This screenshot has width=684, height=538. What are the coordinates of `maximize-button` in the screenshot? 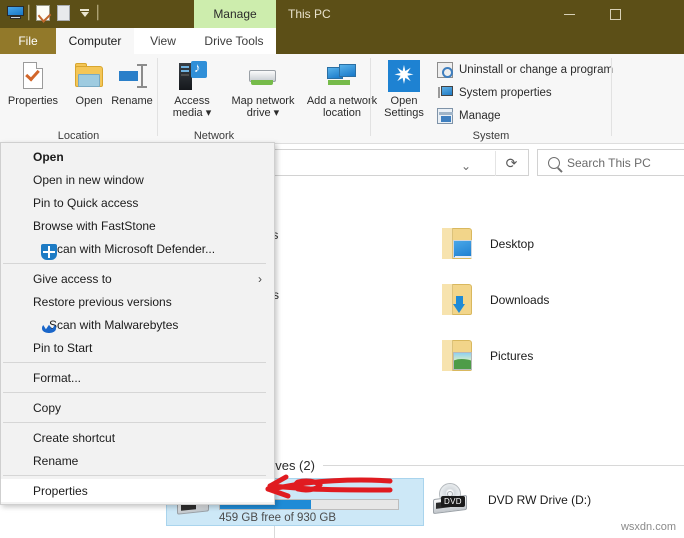 It's located at (615, 14).